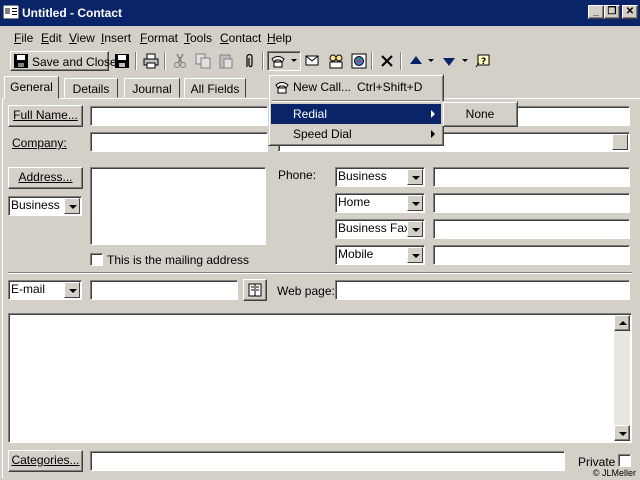 Image resolution: width=640 pixels, height=480 pixels. Describe the element at coordinates (35, 205) in the screenshot. I see `address-type-value: Business` at that location.